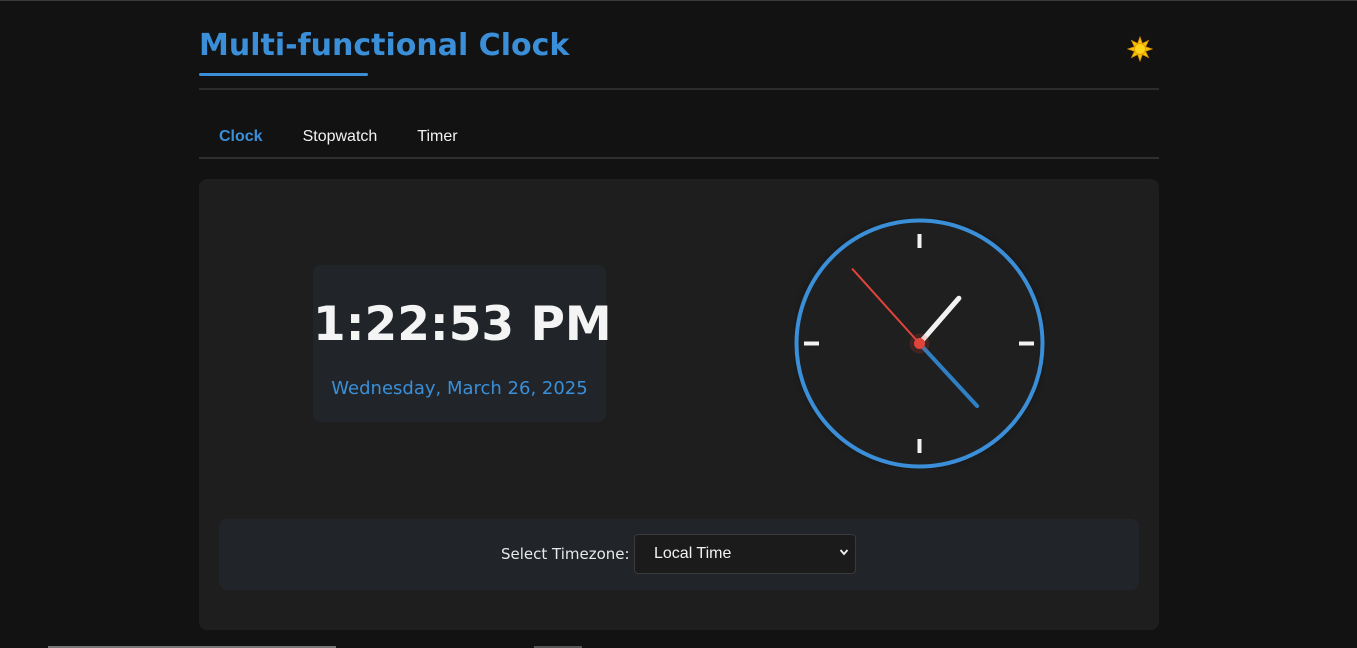 The height and width of the screenshot is (648, 1357). What do you see at coordinates (340, 137) in the screenshot?
I see `tab-stopwatch: Stopwatch` at bounding box center [340, 137].